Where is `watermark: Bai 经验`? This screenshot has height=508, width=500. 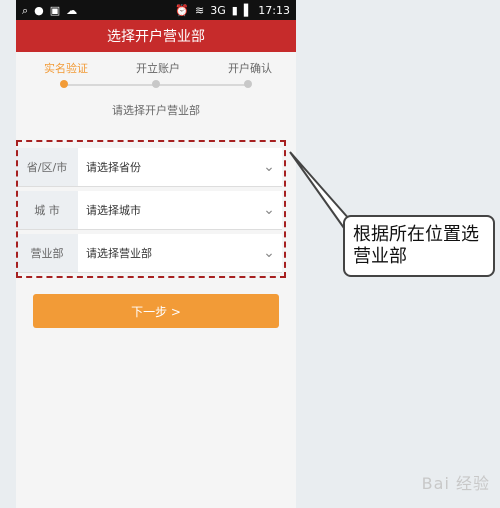
watermark: Bai 经验 is located at coordinates (455, 483).